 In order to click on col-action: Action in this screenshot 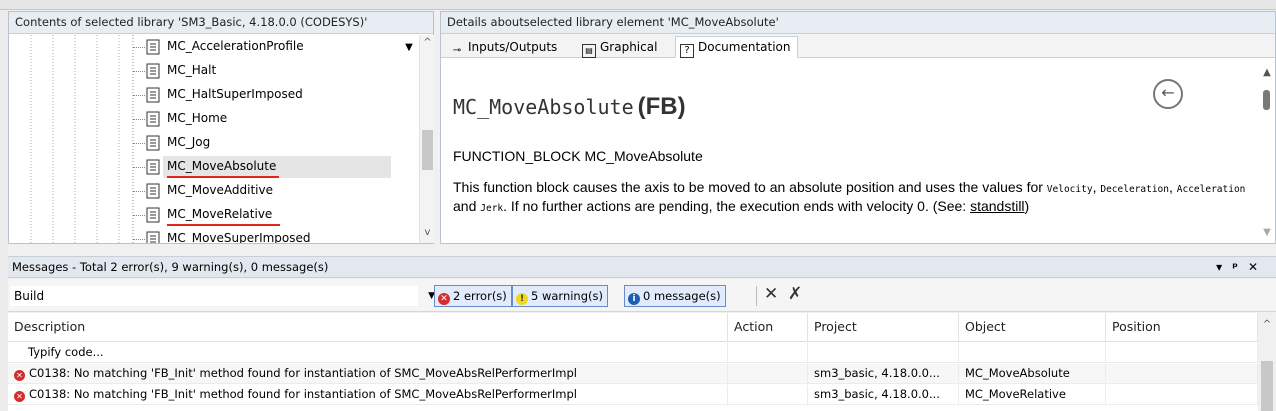, I will do `click(768, 327)`.